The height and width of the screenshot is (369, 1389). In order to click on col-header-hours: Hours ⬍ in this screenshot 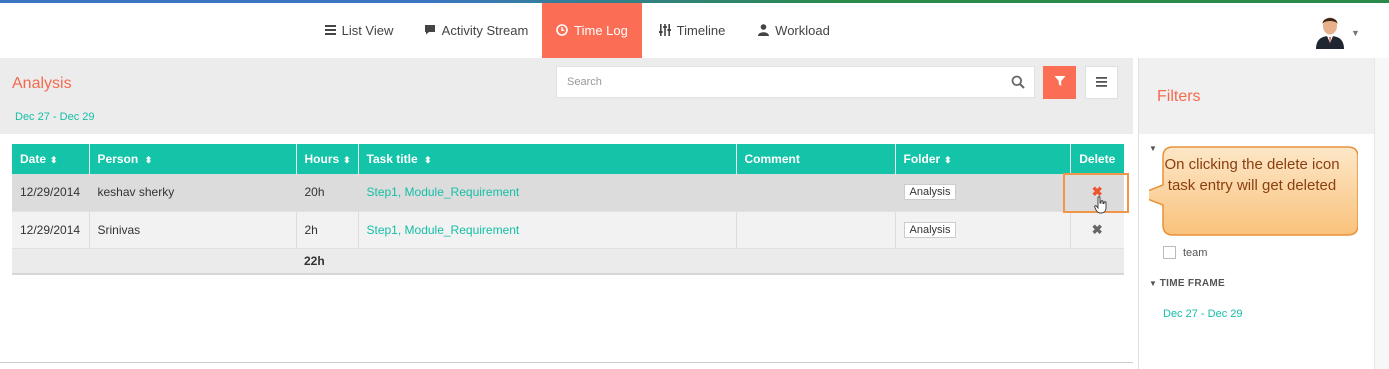, I will do `click(327, 159)`.